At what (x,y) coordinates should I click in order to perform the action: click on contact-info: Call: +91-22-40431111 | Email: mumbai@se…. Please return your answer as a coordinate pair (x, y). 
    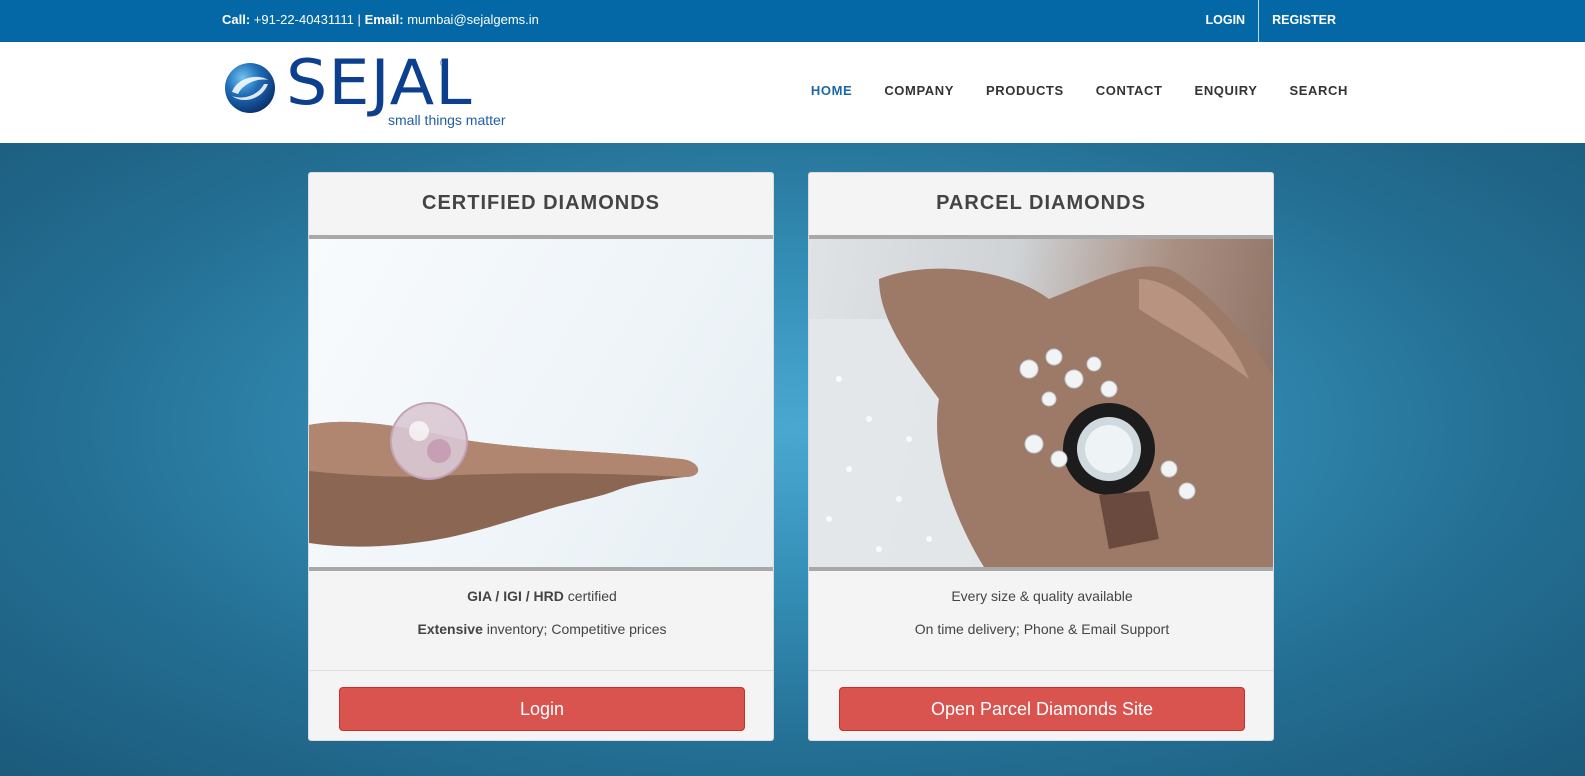
    Looking at the image, I should click on (380, 19).